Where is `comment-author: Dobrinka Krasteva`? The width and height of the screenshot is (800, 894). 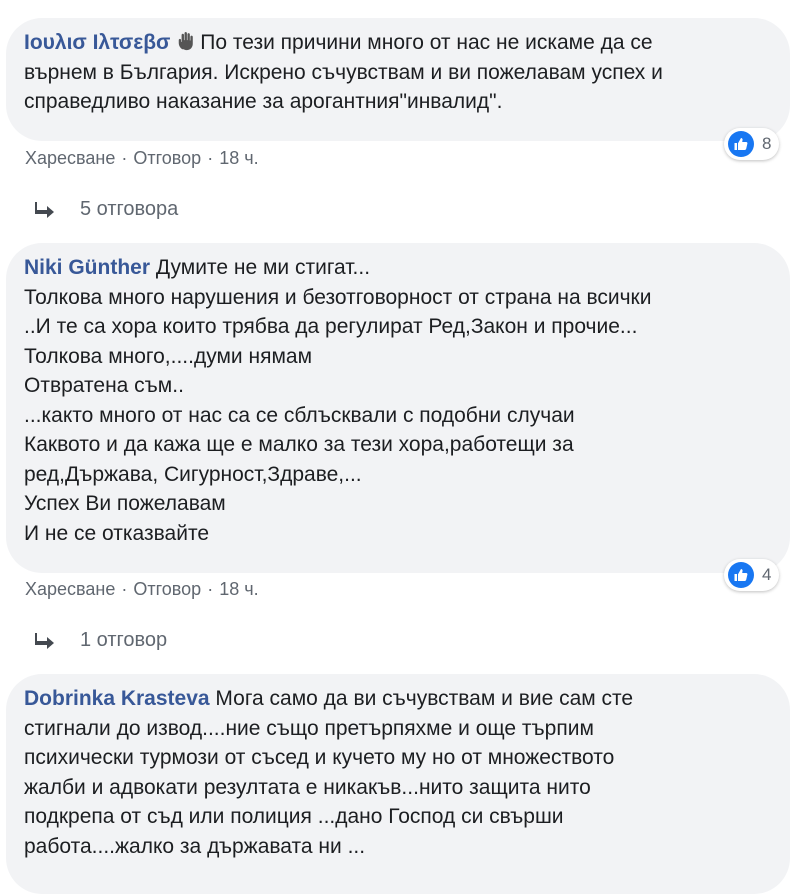 comment-author: Dobrinka Krasteva is located at coordinates (117, 698).